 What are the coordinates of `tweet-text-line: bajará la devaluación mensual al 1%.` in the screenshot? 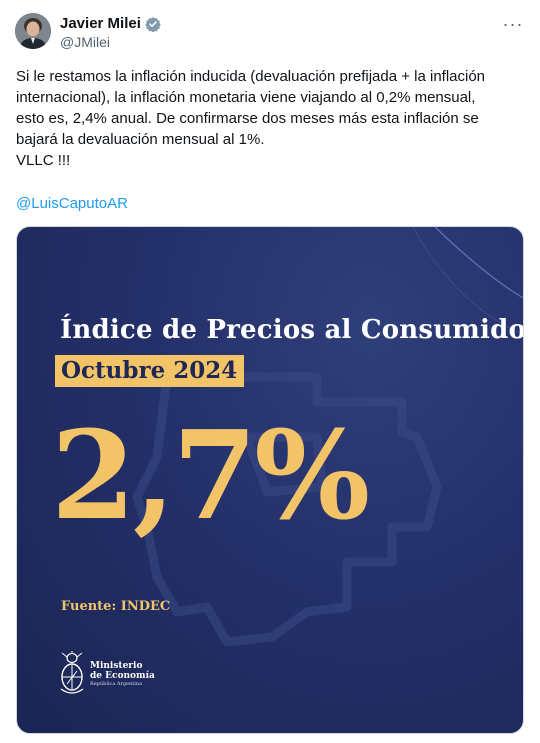 It's located at (140, 139).